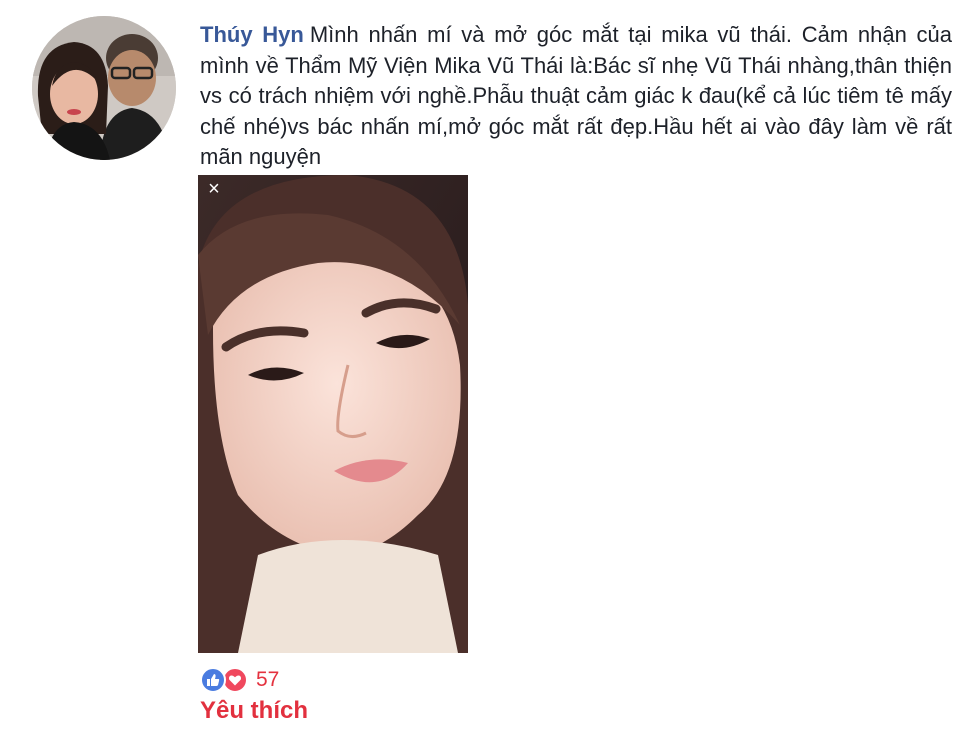 The image size is (980, 735). I want to click on like-button-label: Yêu thích, so click(254, 711).